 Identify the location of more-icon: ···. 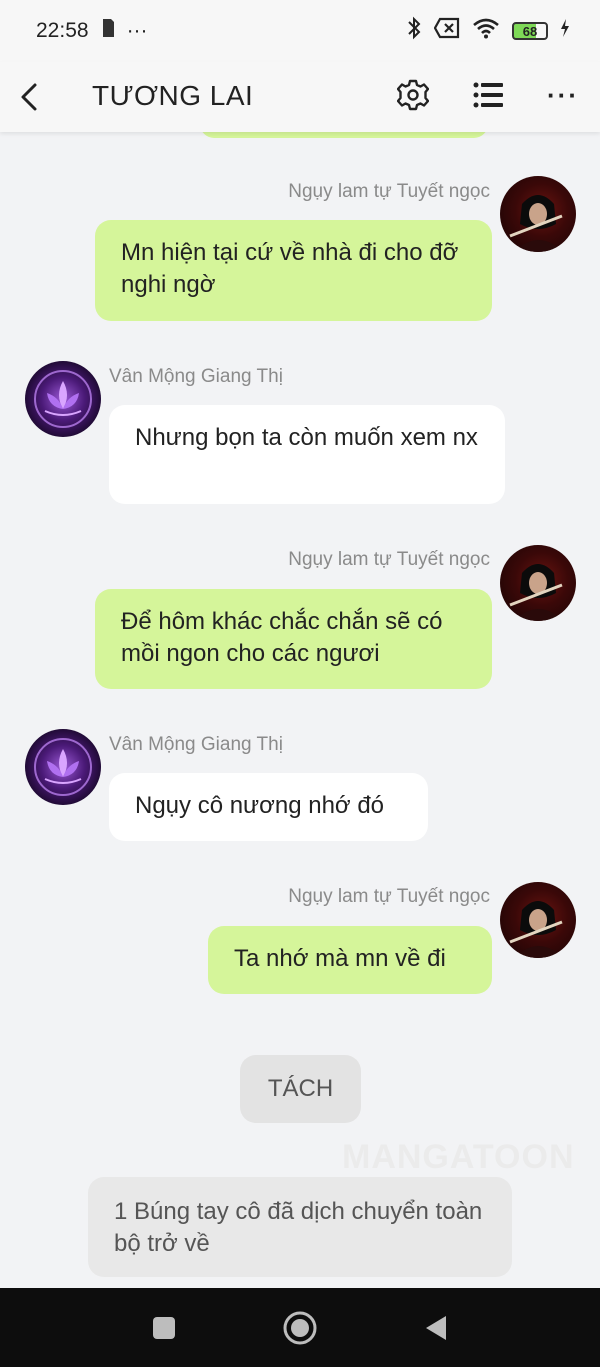
(563, 95).